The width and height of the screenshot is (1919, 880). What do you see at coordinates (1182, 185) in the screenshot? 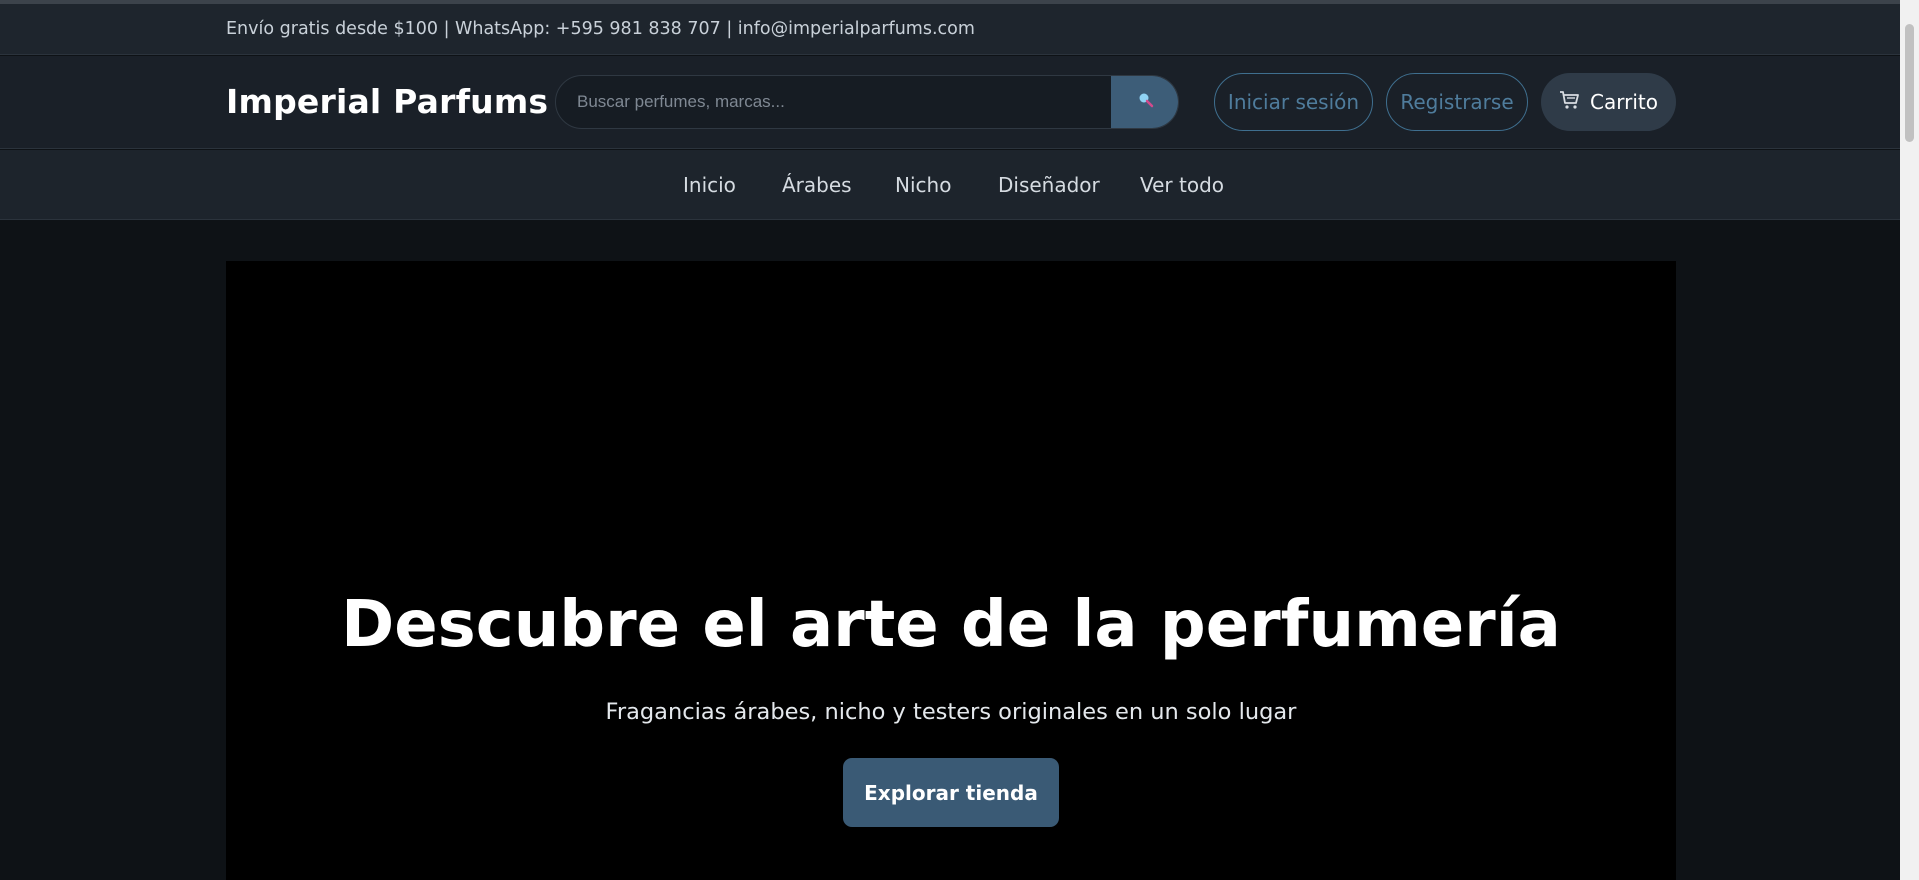
I see `nav-item-ver-todo: Ver todo` at bounding box center [1182, 185].